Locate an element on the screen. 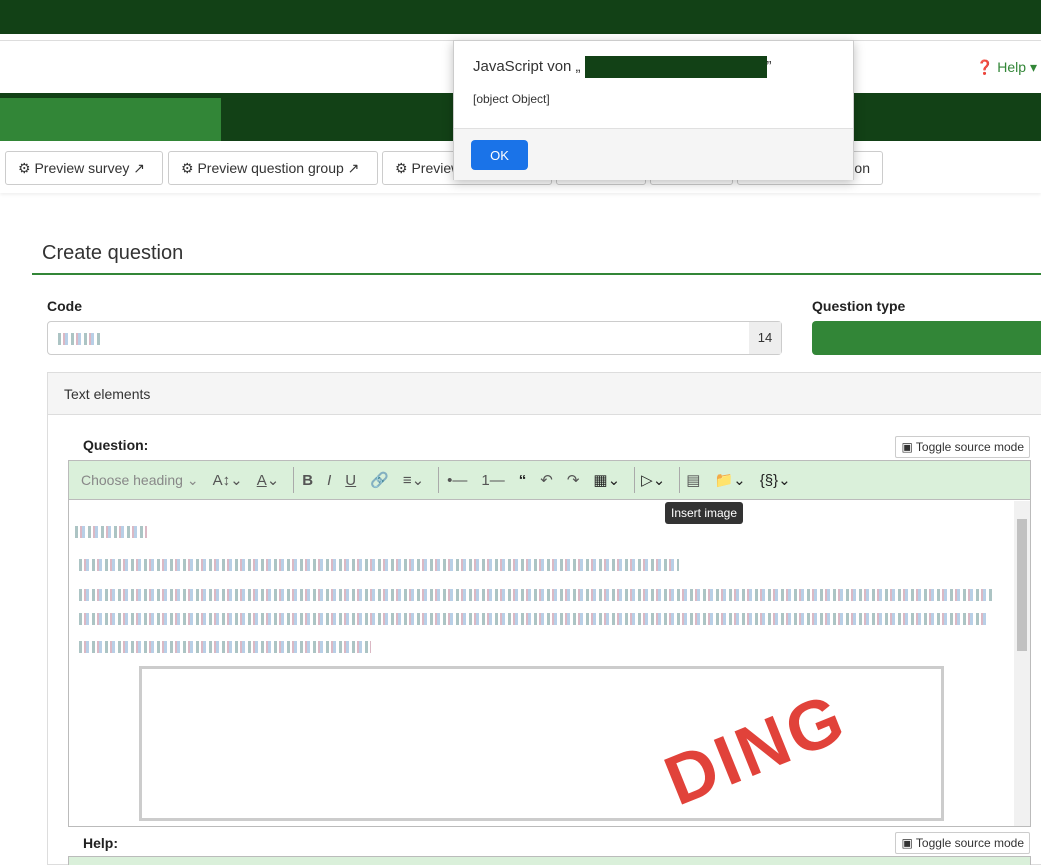  title-text: JavaScript von „ is located at coordinates (527, 66).